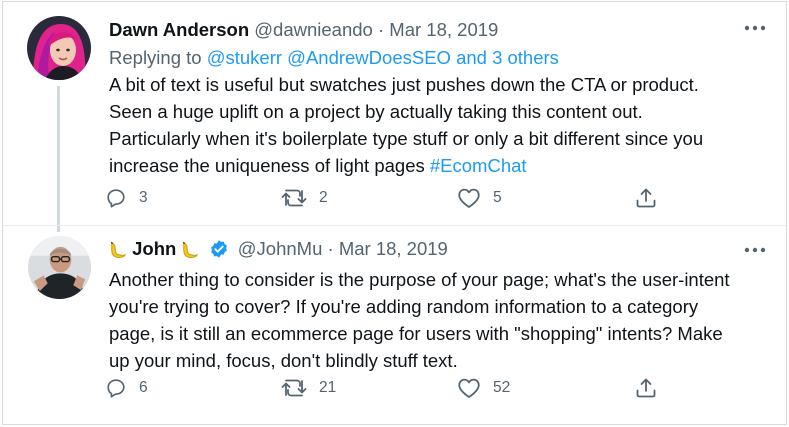 This screenshot has width=789, height=427. What do you see at coordinates (143, 387) in the screenshot?
I see `reply-count: 6` at bounding box center [143, 387].